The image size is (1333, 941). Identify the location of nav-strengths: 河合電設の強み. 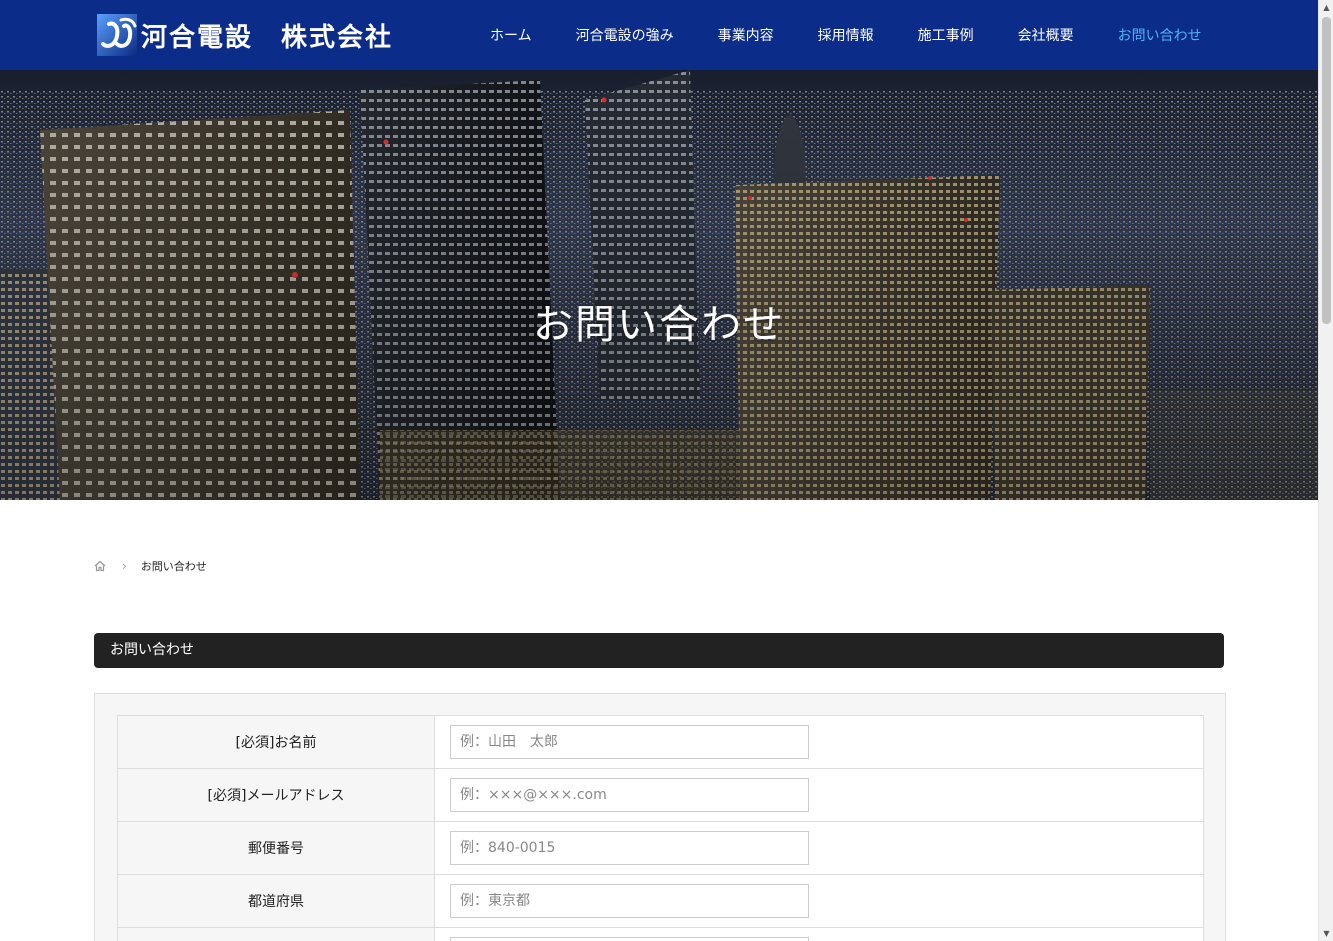
(625, 35).